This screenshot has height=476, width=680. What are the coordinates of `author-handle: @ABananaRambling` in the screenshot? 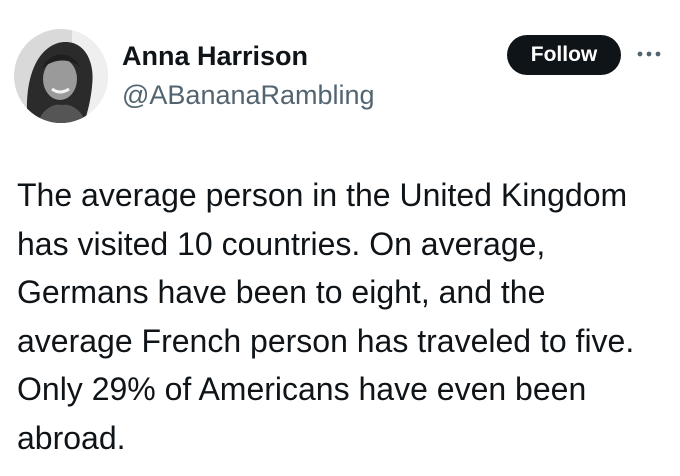 It's located at (248, 95).